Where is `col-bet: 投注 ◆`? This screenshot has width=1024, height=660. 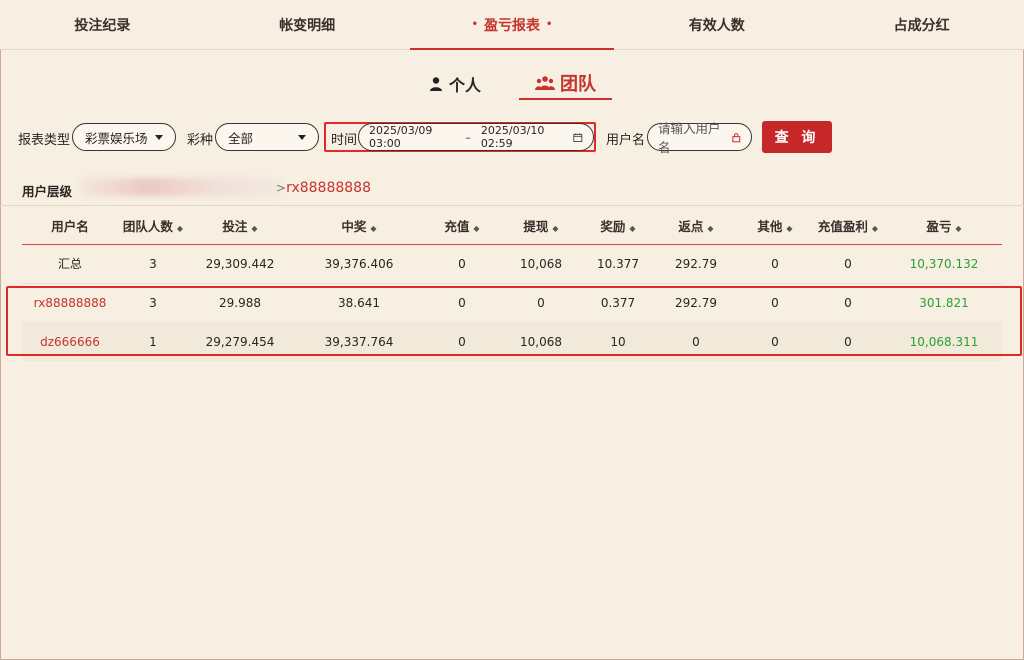
col-bet: 投注 ◆ is located at coordinates (240, 226).